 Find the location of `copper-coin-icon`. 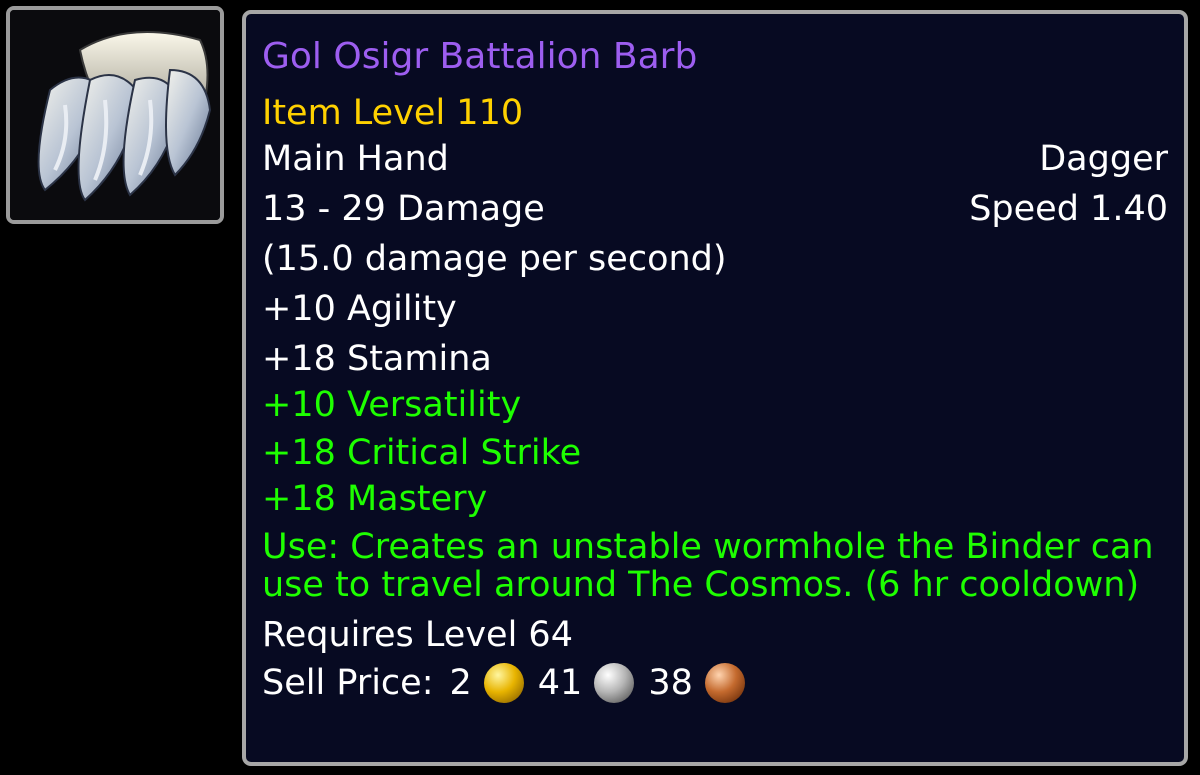

copper-coin-icon is located at coordinates (724, 683).